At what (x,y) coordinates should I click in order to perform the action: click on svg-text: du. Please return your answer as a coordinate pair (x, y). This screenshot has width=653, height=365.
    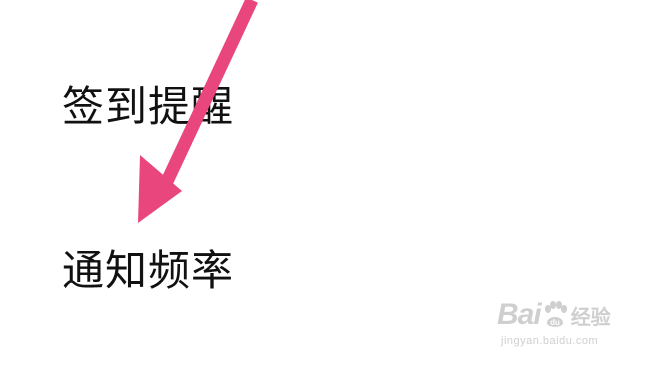
    Looking at the image, I should click on (555, 322).